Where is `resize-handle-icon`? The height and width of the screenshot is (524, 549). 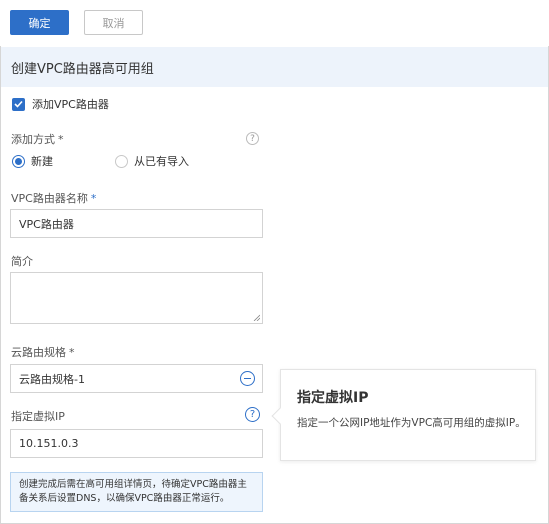 resize-handle-icon is located at coordinates (256, 317).